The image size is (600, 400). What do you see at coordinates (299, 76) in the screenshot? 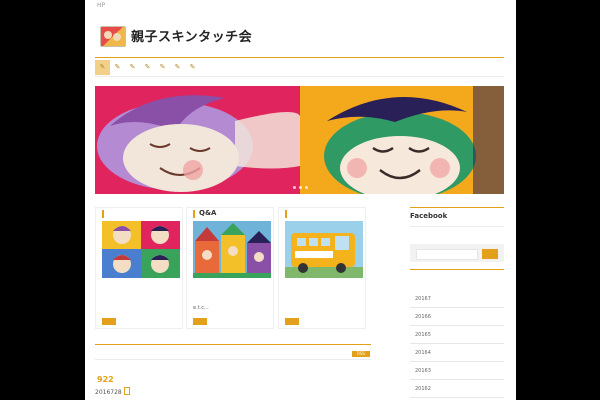
I see `nav-rule` at bounding box center [299, 76].